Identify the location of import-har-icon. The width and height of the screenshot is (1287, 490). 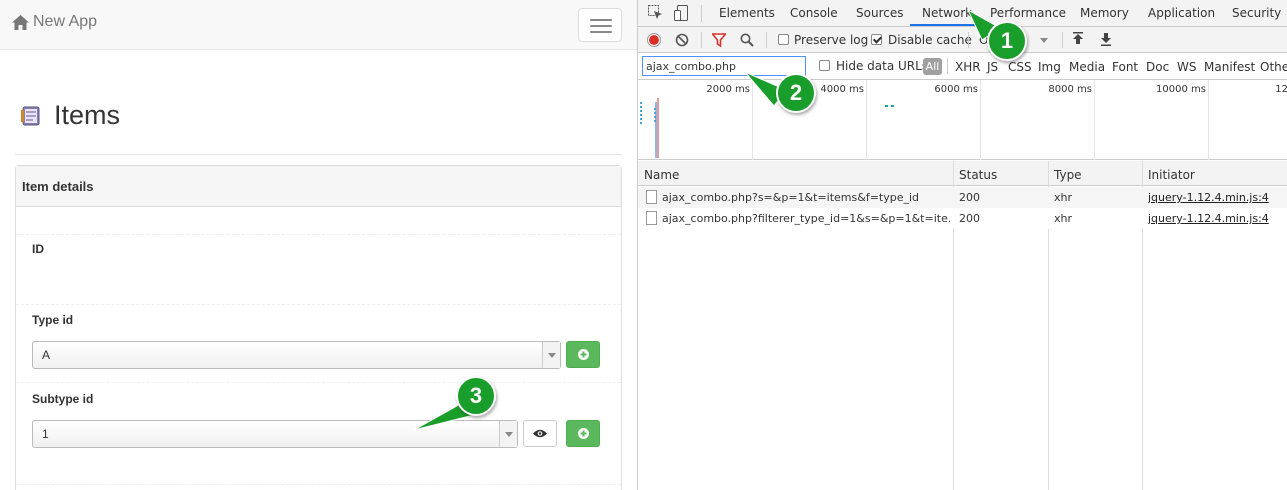
(1078, 39).